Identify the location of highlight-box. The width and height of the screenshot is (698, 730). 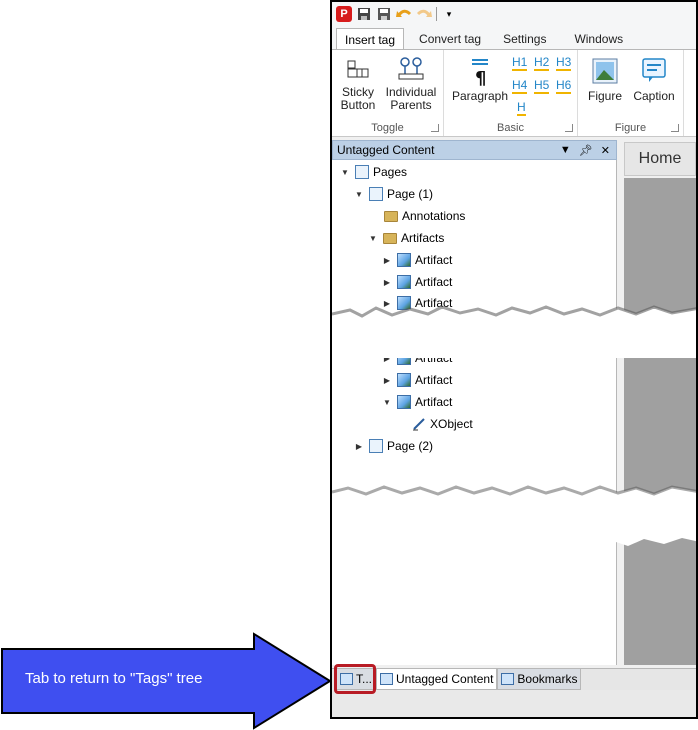
(355, 679).